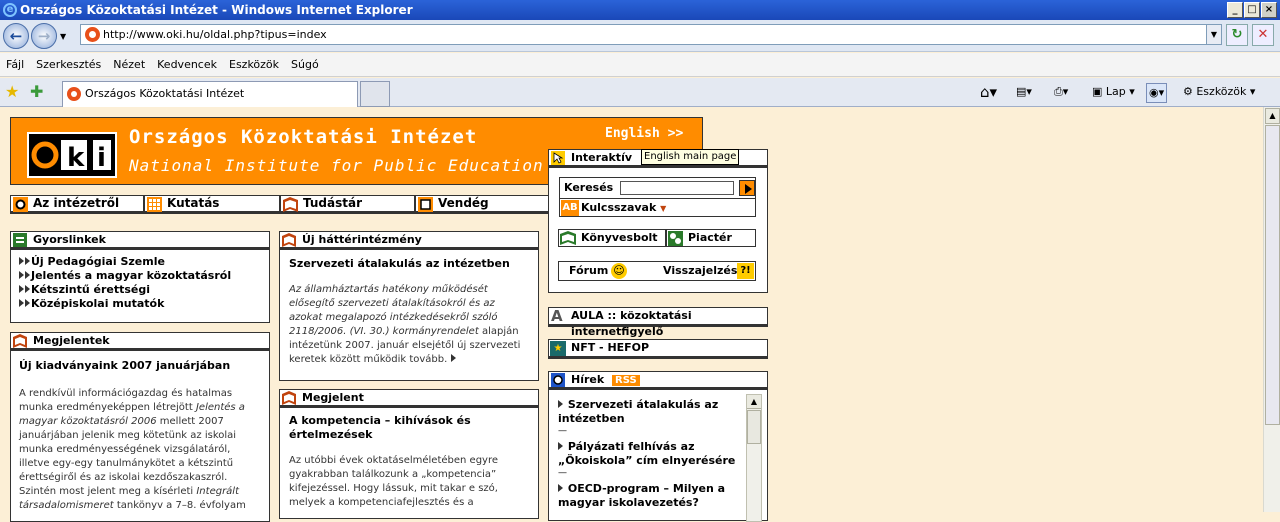  I want to click on nav-about: Az intézetről, so click(77, 204).